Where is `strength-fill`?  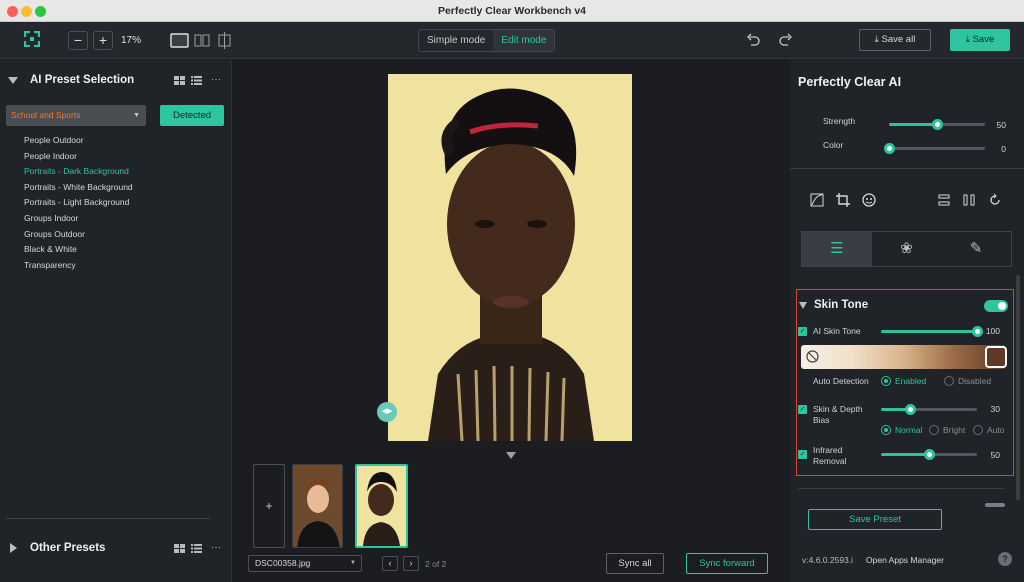 strength-fill is located at coordinates (913, 124).